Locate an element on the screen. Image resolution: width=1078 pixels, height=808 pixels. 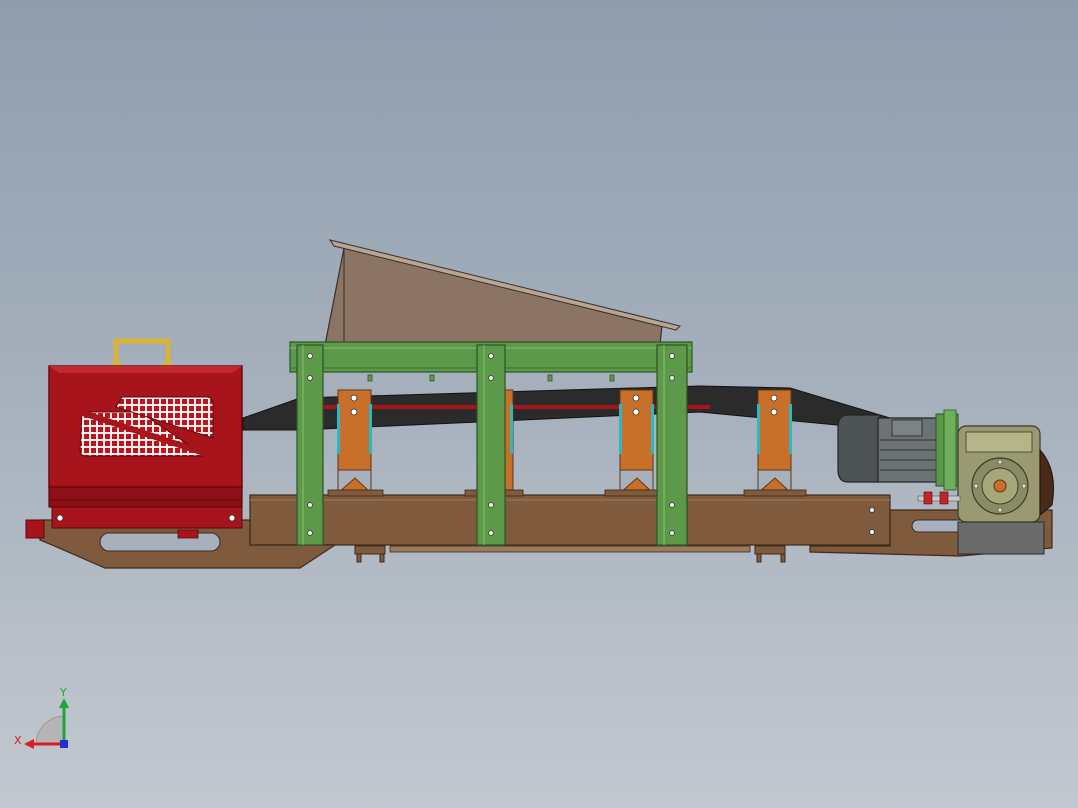
triad-y-label: Y is located at coordinates (63, 692).